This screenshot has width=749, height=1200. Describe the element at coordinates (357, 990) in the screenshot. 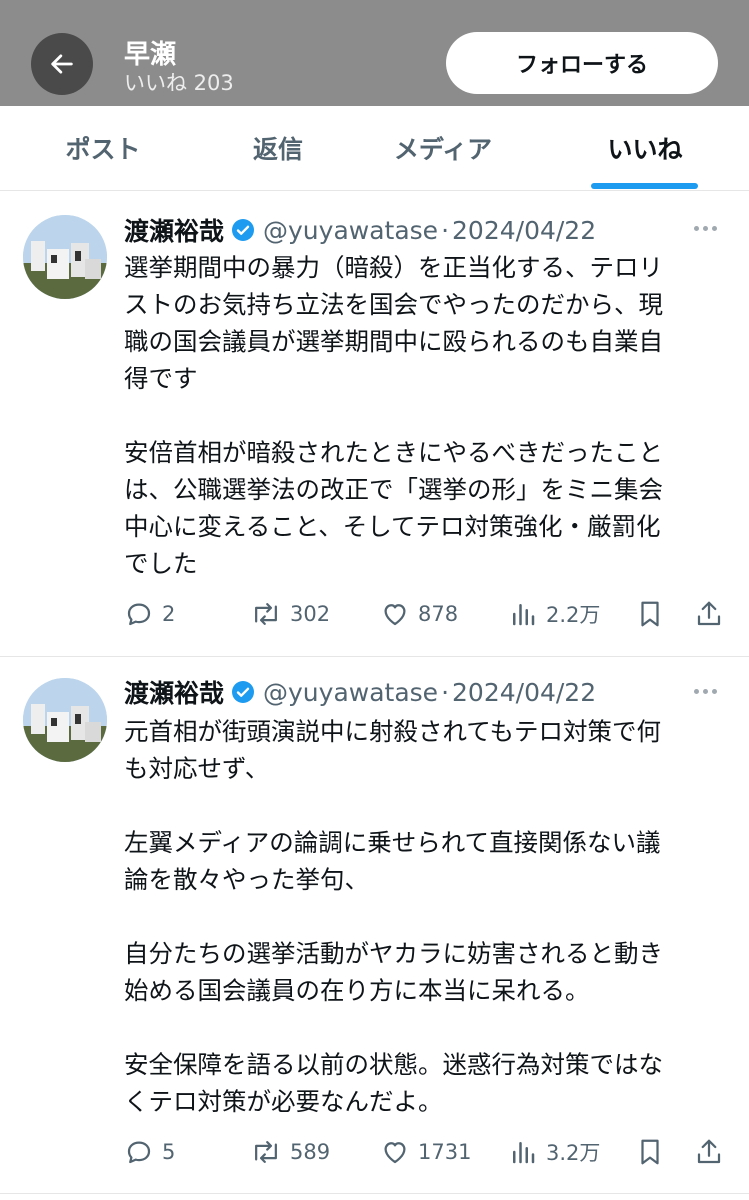

I see `post-line: 始める国会議員の在り方に本当に呆れる。` at that location.